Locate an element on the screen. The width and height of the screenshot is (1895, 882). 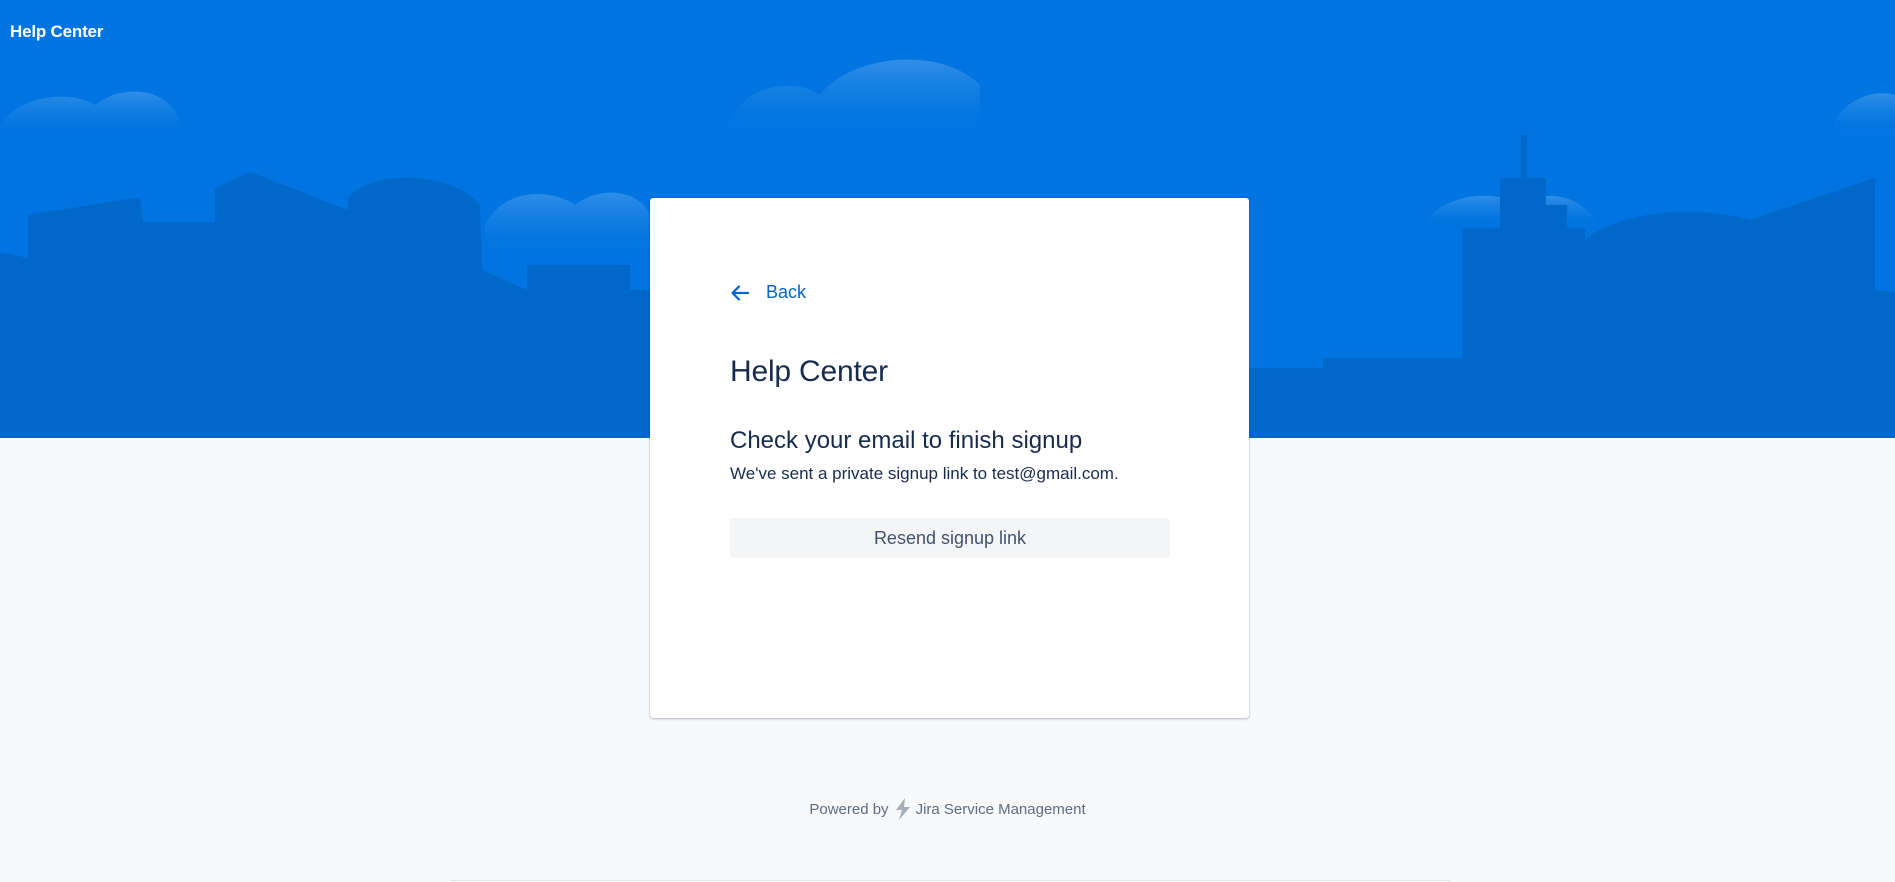
jira-service-management-icon is located at coordinates (903, 809).